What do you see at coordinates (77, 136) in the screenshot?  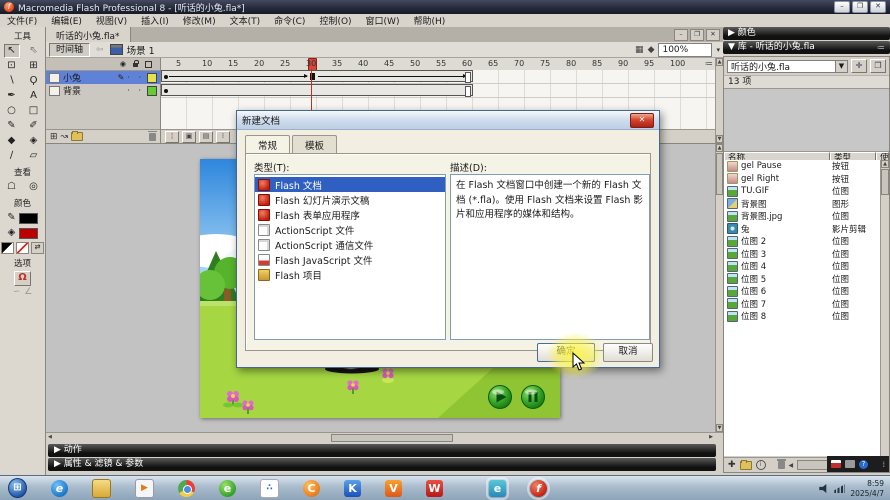 I see `insert-layer-folder-button` at bounding box center [77, 136].